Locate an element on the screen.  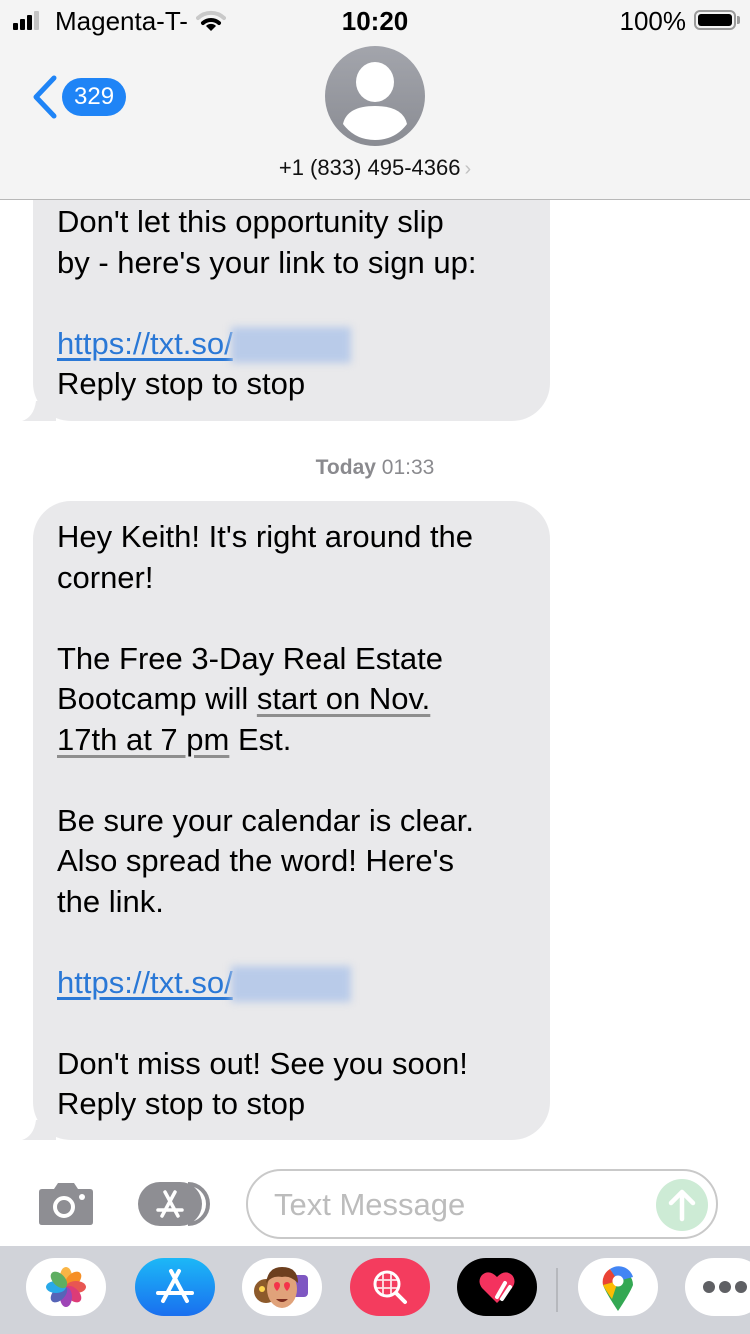
battery-icon is located at coordinates (715, 20).